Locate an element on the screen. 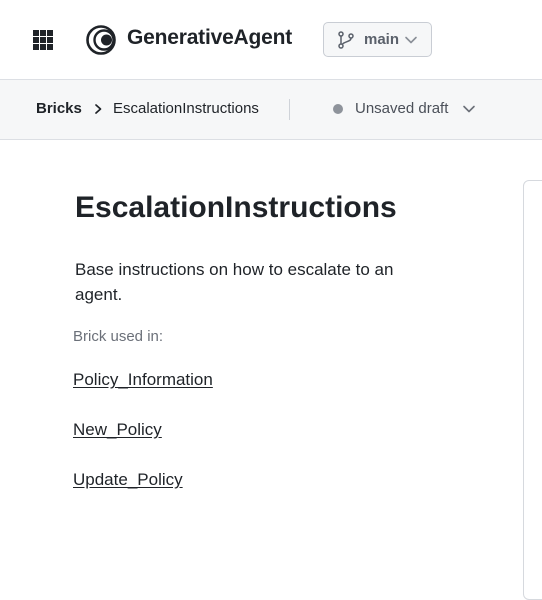 The height and width of the screenshot is (600, 542). list-item: Update_Policy is located at coordinates (143, 495).